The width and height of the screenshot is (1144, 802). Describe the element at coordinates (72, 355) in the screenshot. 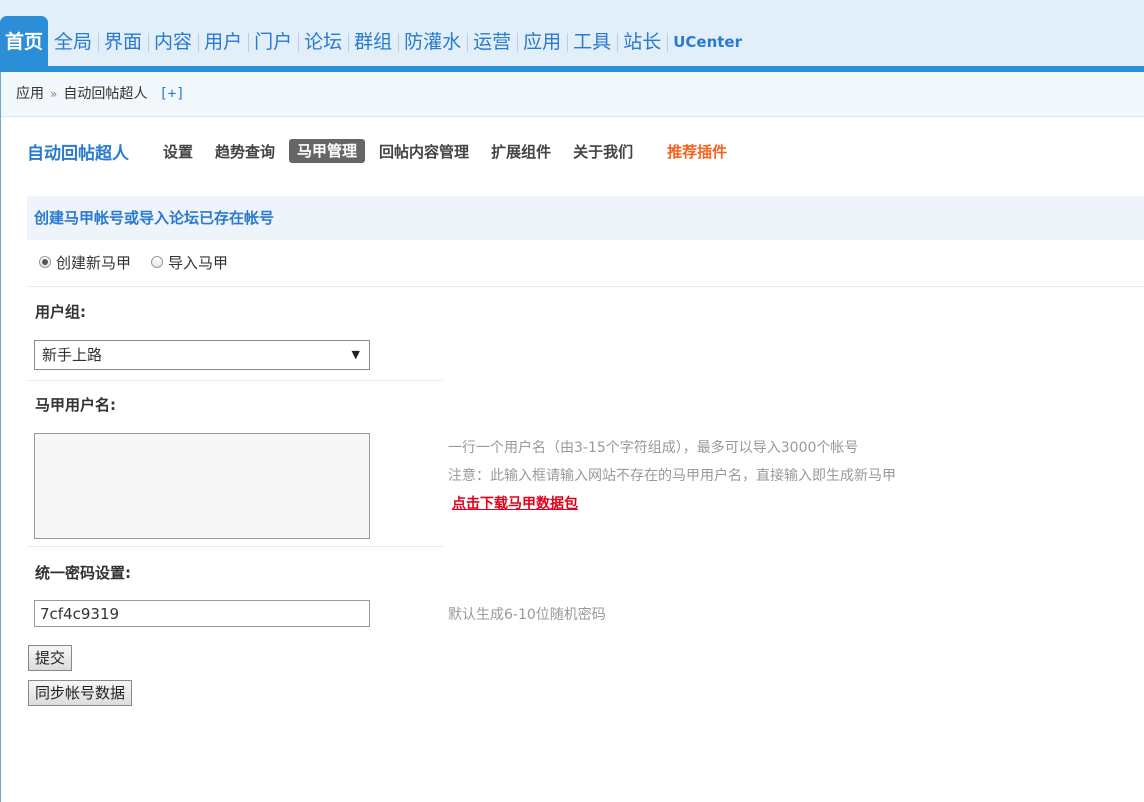

I see `usergroup-selected-value: 新手上路` at that location.